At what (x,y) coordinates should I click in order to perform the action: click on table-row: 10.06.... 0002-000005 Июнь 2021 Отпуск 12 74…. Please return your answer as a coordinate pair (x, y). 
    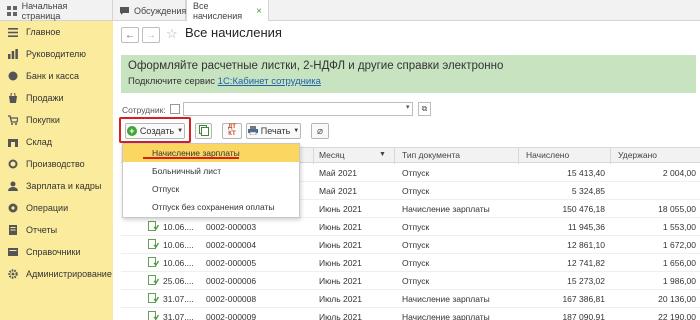
    Looking at the image, I should click on (410, 263).